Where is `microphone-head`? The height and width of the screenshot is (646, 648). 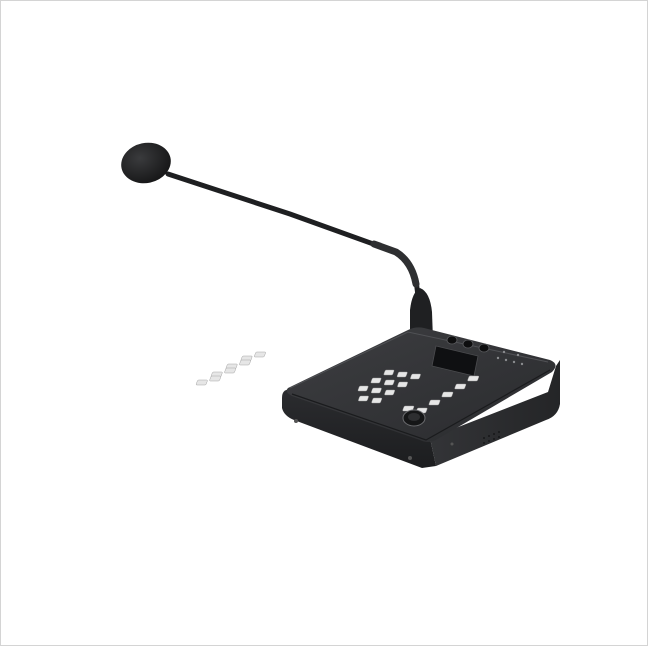
microphone-head is located at coordinates (146, 163).